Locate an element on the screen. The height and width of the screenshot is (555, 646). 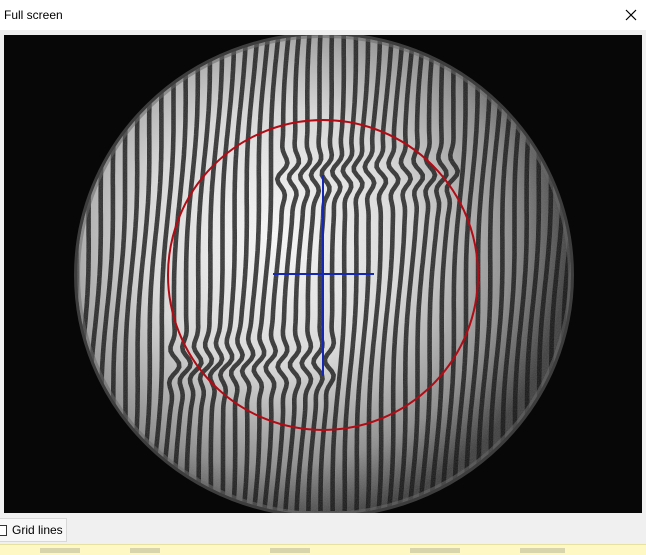
grid-lines-checkbox: Grid lines is located at coordinates (33, 530).